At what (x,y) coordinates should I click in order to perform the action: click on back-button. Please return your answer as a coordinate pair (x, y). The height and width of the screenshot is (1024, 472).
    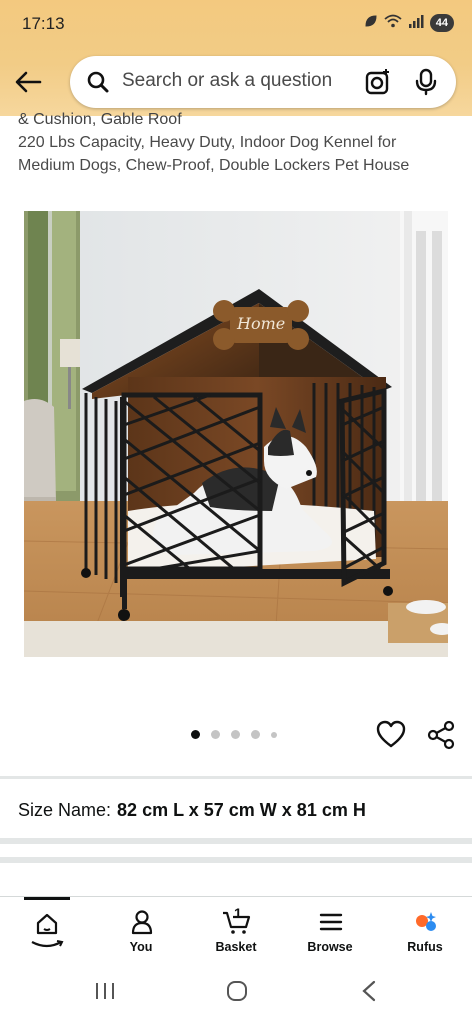
    Looking at the image, I should click on (28, 82).